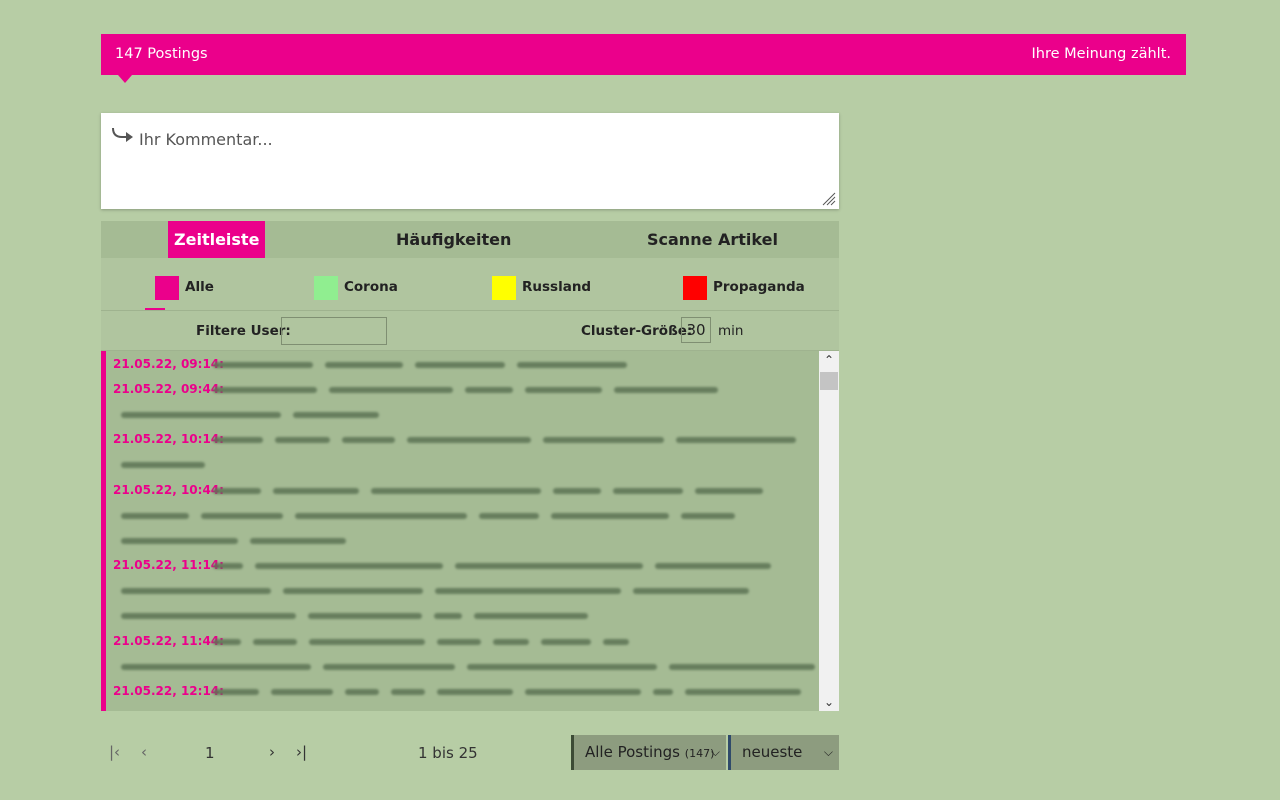  What do you see at coordinates (334, 331) in the screenshot?
I see `filter-user-input` at bounding box center [334, 331].